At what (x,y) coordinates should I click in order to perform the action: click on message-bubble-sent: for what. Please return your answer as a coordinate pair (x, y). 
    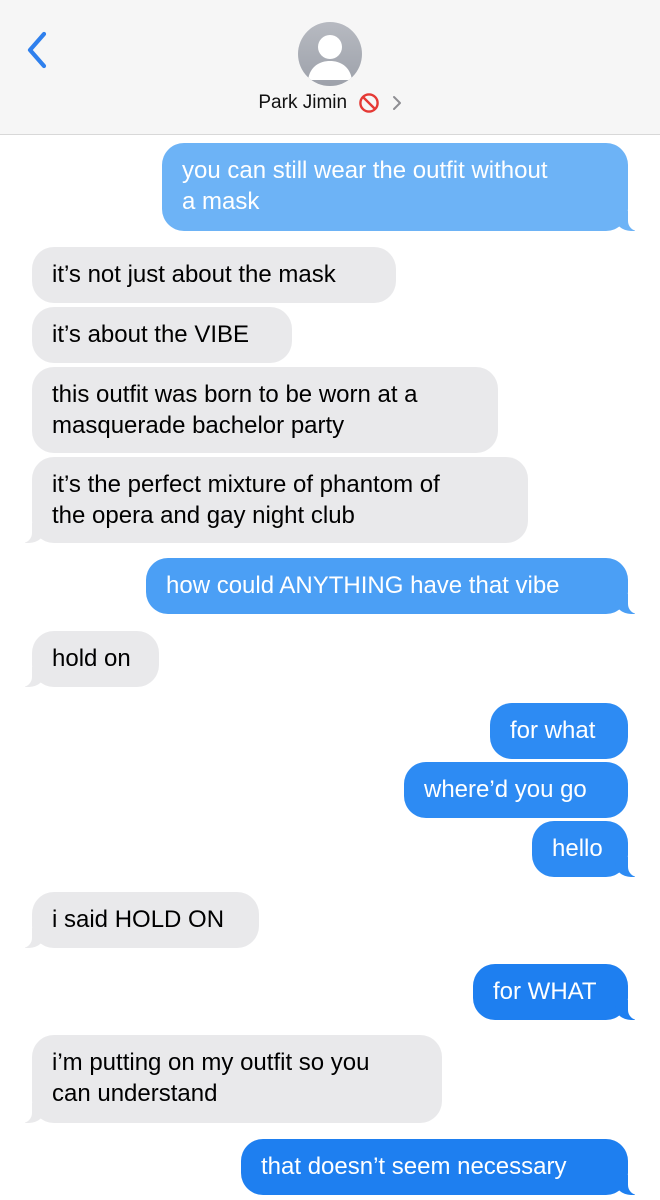
    Looking at the image, I should click on (559, 731).